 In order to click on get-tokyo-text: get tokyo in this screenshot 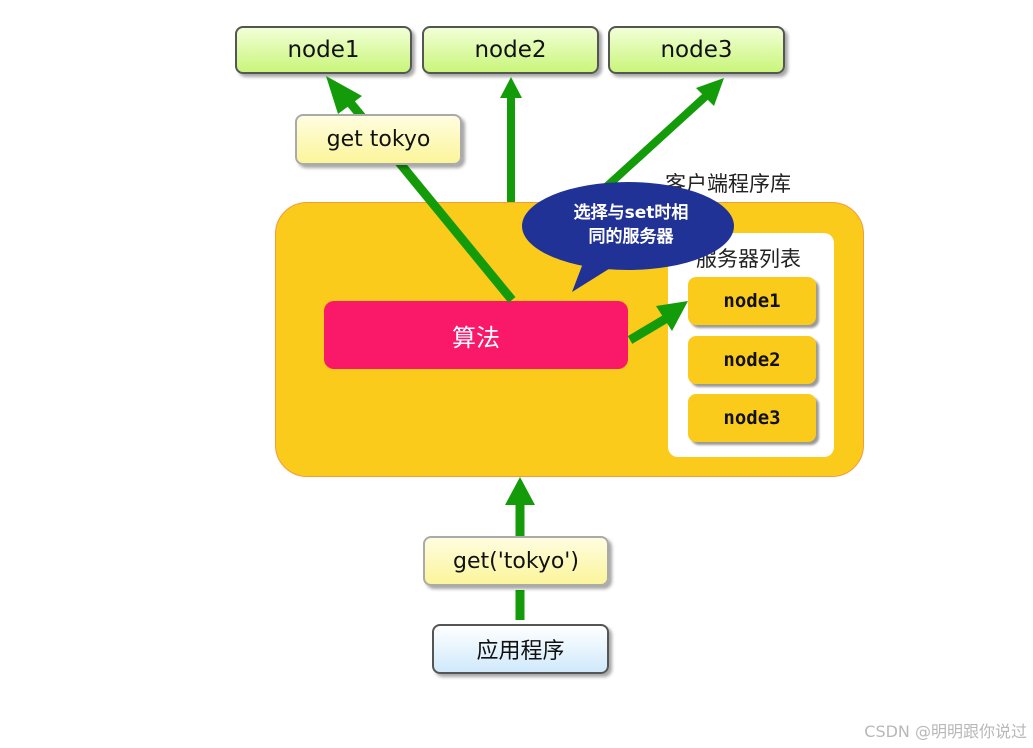, I will do `click(378, 139)`.